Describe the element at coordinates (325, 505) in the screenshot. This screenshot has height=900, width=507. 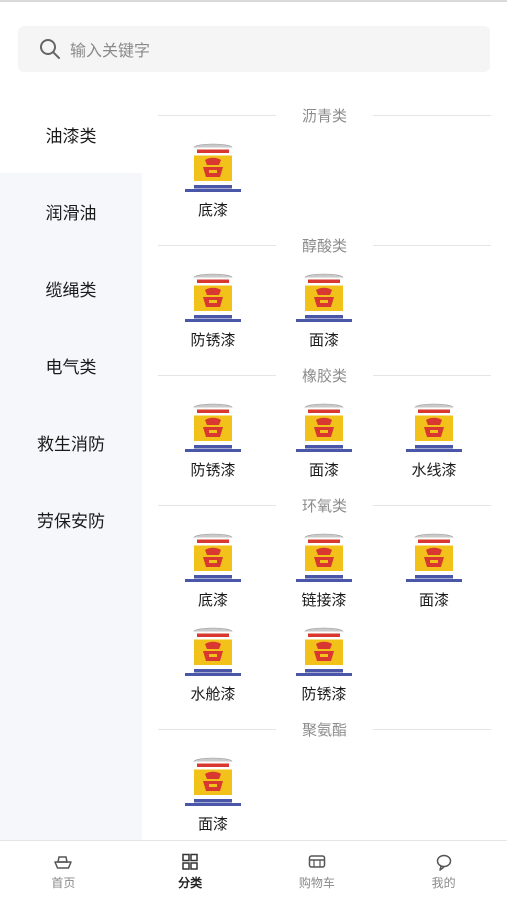
I see `group-title: 环氧类` at that location.